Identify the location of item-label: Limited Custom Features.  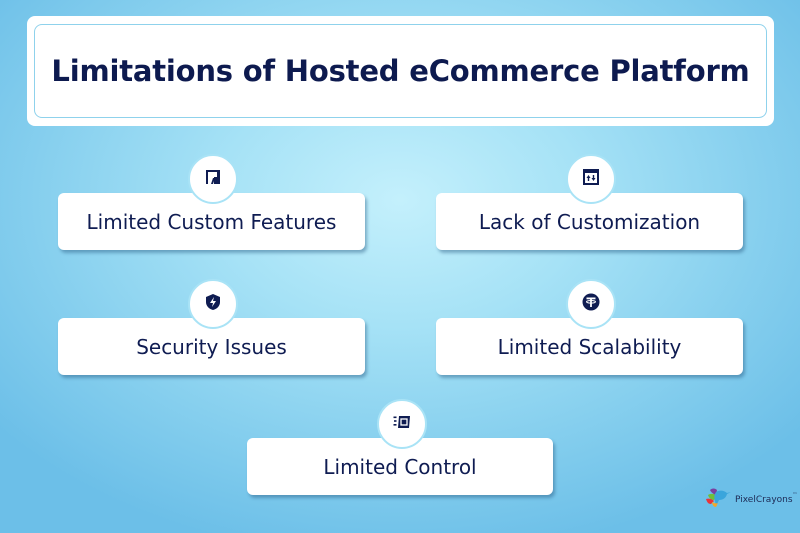
(211, 221).